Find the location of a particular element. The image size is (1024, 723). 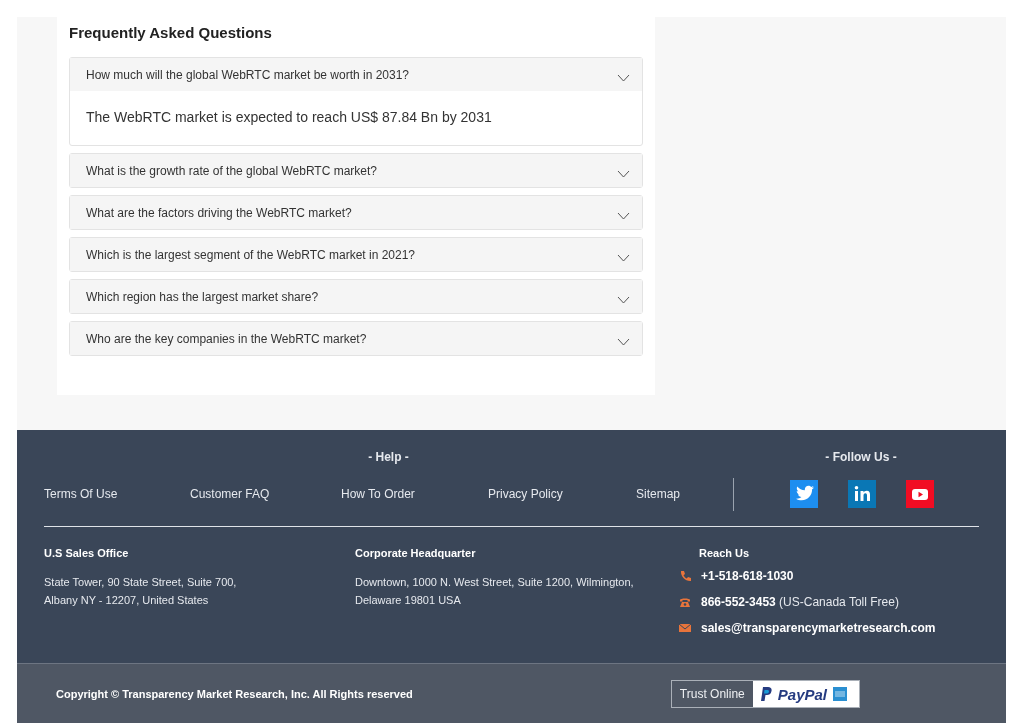

paypal-p-icon is located at coordinates (766, 694).